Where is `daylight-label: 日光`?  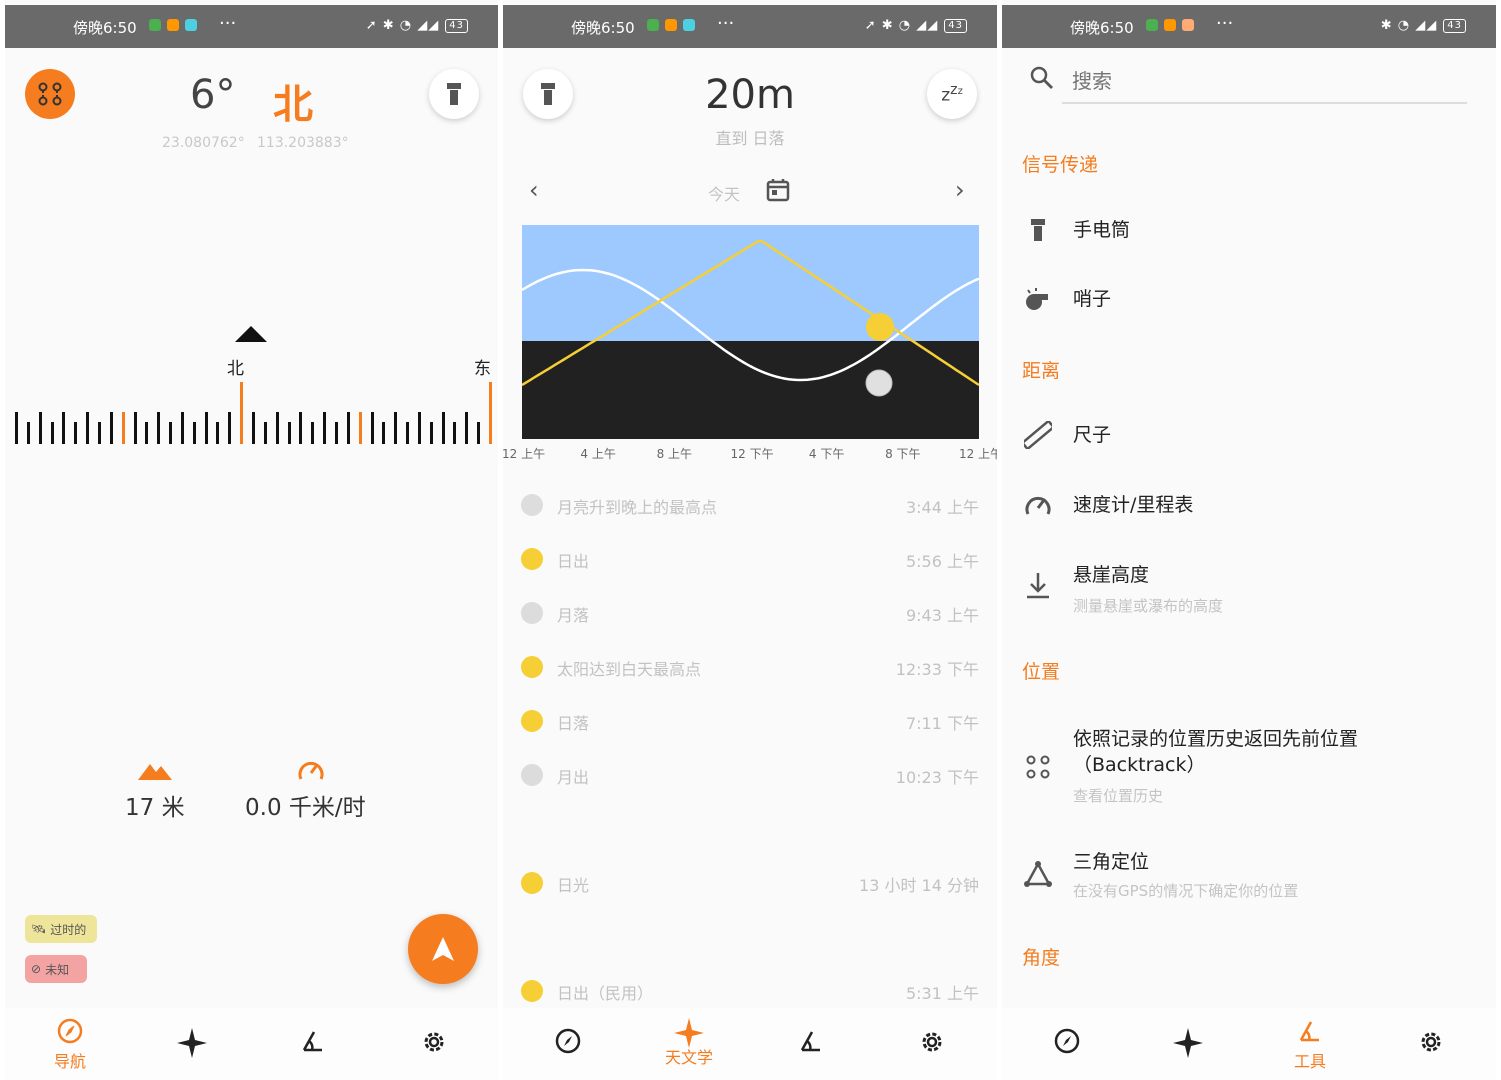 daylight-label: 日光 is located at coordinates (573, 885).